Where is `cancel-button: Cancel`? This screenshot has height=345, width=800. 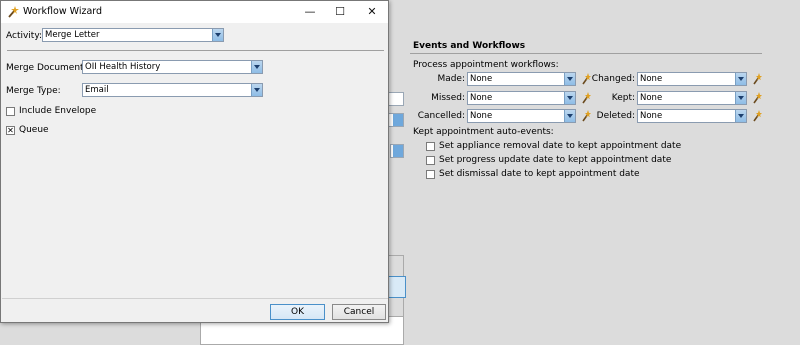
cancel-button: Cancel is located at coordinates (359, 312).